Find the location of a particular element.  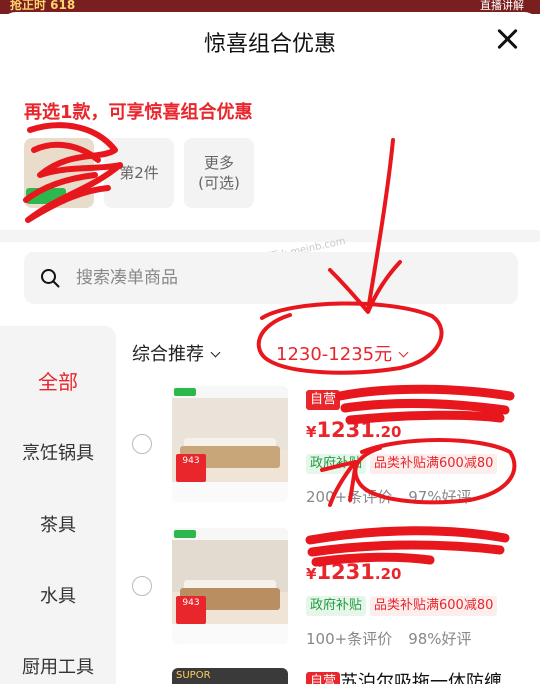

product-reviews: 200+条评价 97%好评 is located at coordinates (389, 497).